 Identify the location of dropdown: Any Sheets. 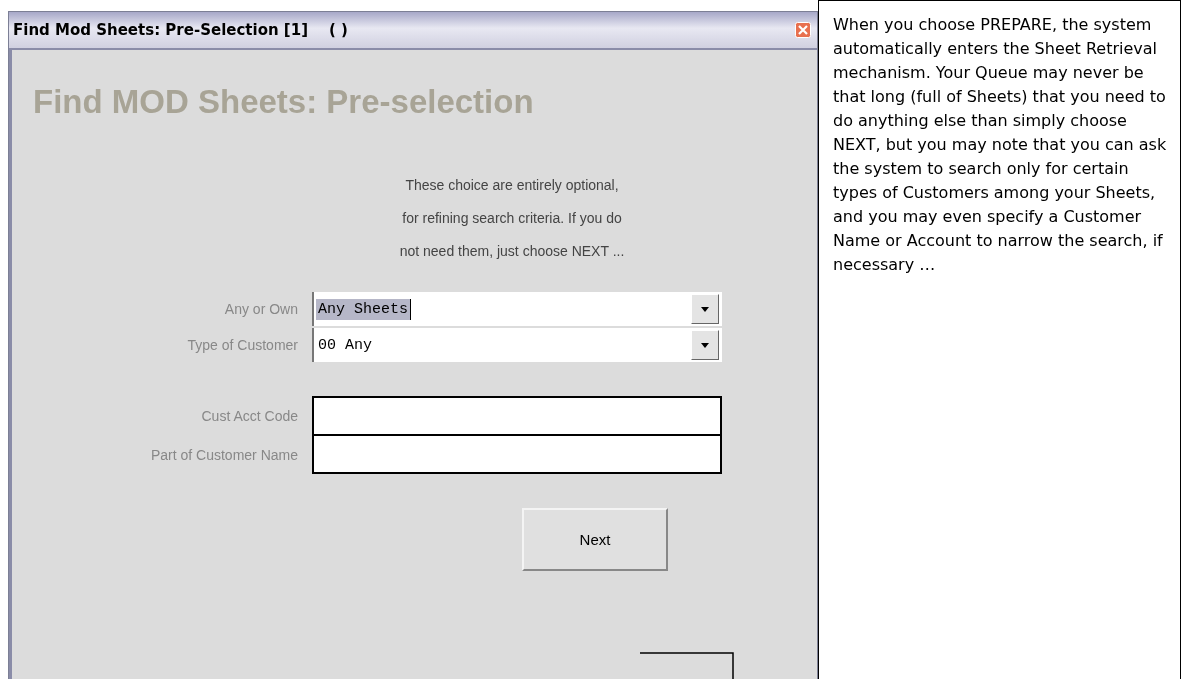
(517, 309).